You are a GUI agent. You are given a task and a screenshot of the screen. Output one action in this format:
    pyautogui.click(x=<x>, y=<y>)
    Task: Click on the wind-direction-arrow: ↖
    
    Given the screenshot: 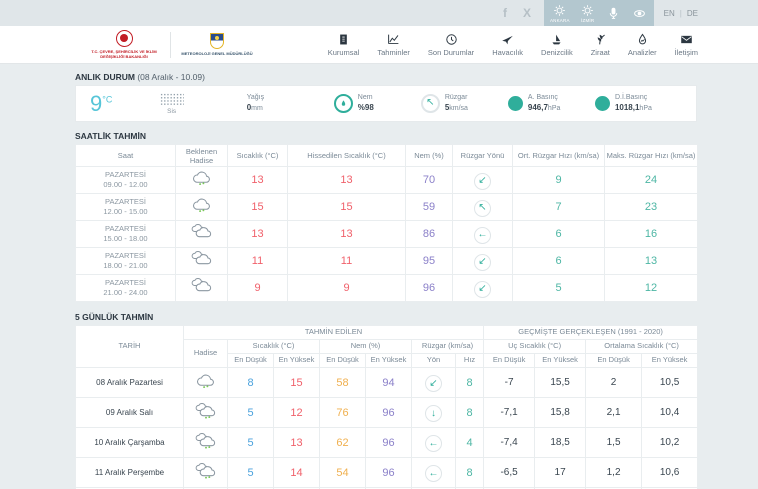 What is the action you would take?
    pyautogui.click(x=482, y=208)
    